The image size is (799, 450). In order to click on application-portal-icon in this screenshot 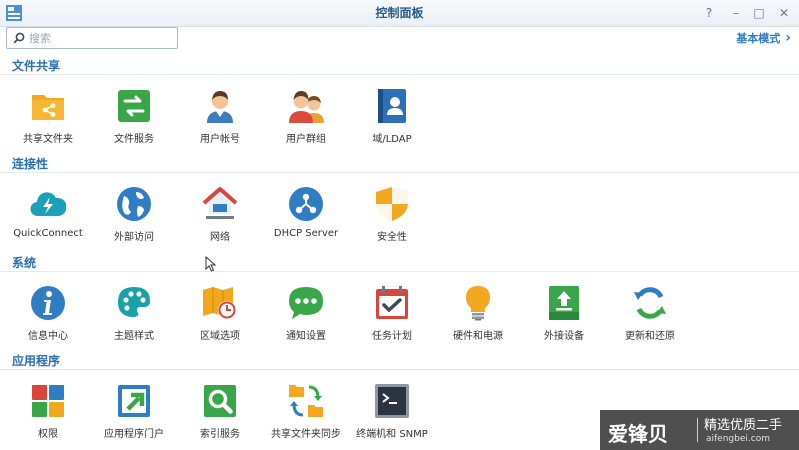, I will do `click(134, 401)`.